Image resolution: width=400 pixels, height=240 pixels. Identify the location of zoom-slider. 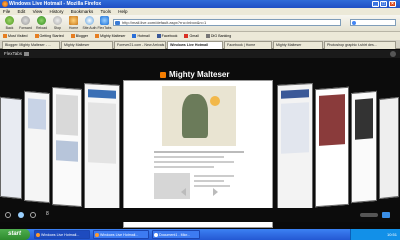
(369, 215).